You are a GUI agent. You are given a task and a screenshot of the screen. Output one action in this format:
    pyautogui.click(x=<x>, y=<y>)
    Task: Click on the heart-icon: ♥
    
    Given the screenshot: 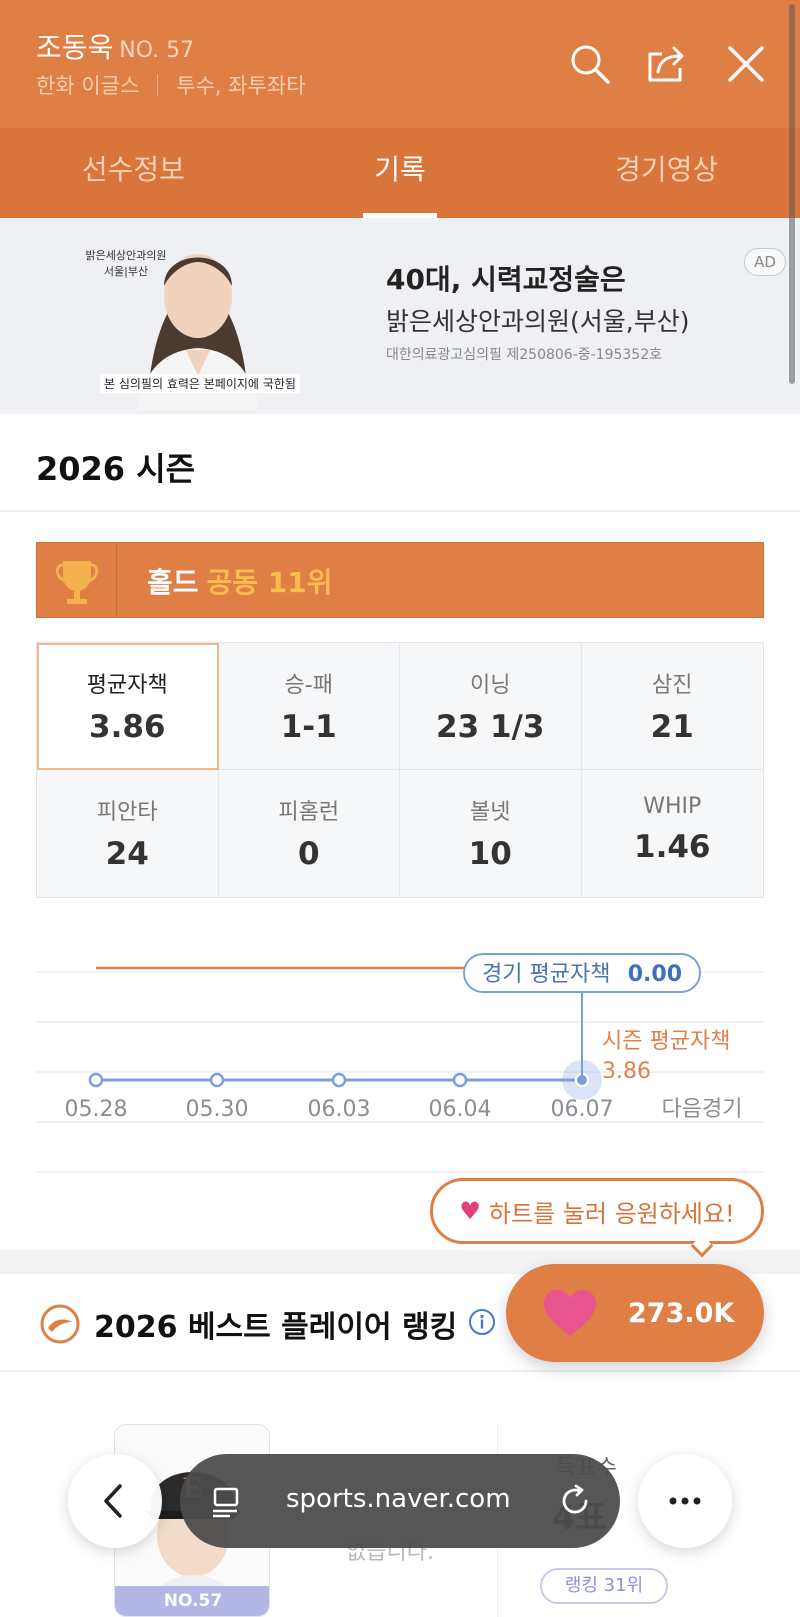 What is the action you would take?
    pyautogui.click(x=470, y=1211)
    